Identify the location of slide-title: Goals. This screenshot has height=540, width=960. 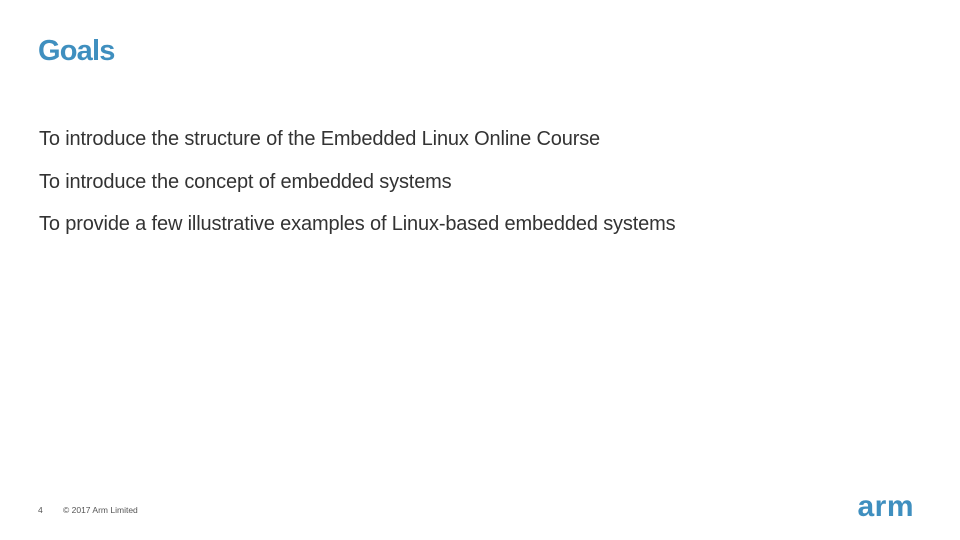
(76, 51).